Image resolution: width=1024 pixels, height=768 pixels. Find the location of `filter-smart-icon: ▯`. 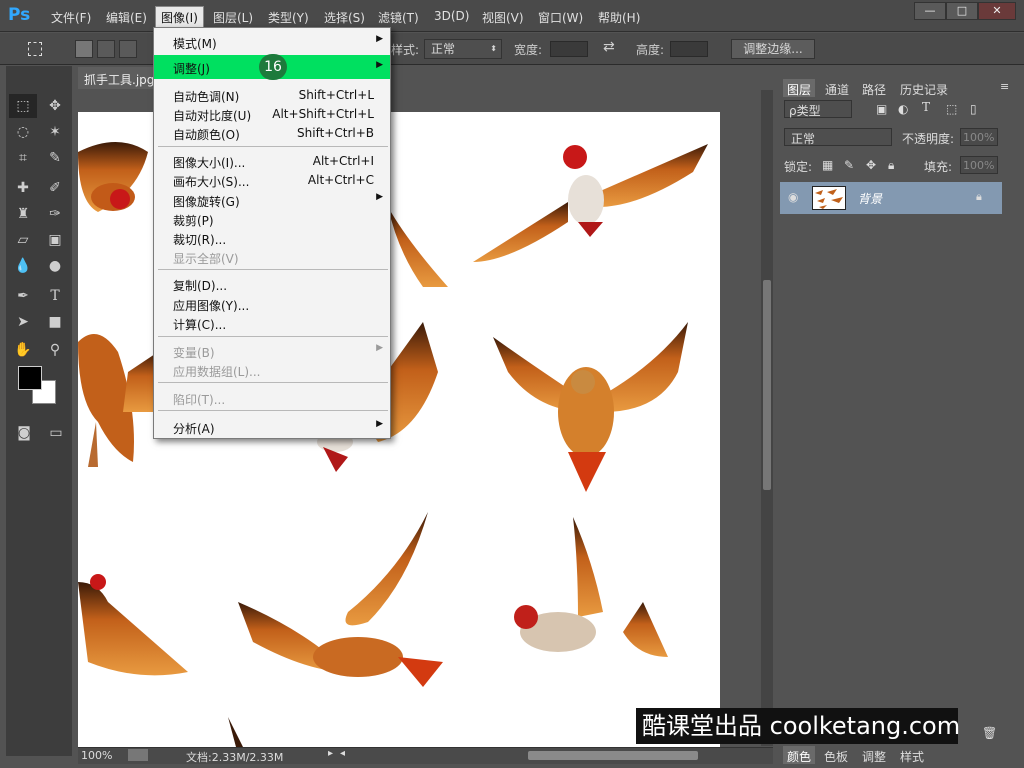

filter-smart-icon: ▯ is located at coordinates (973, 109).